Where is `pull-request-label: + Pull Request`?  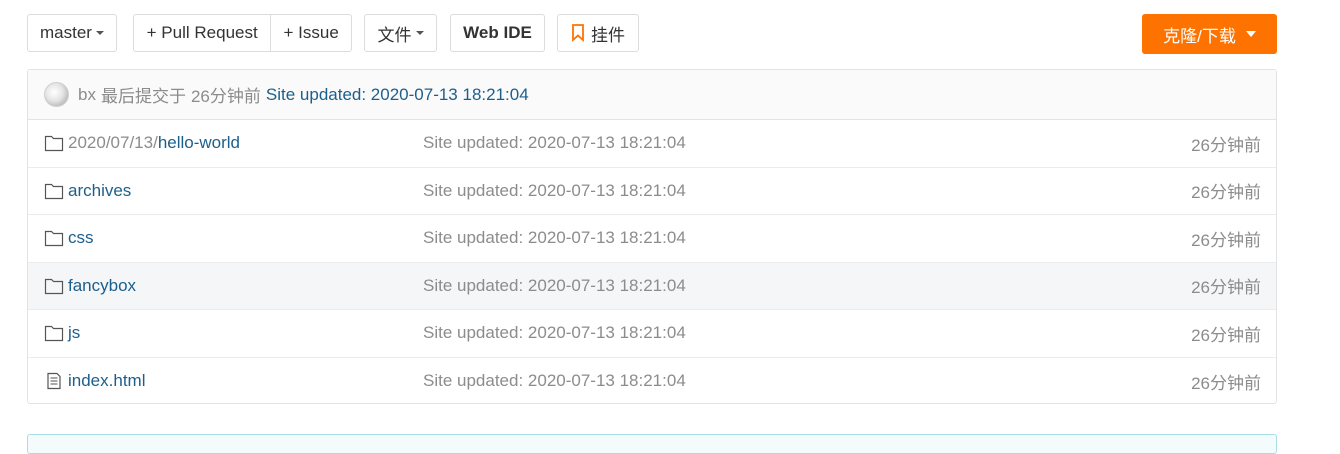 pull-request-label: + Pull Request is located at coordinates (202, 32).